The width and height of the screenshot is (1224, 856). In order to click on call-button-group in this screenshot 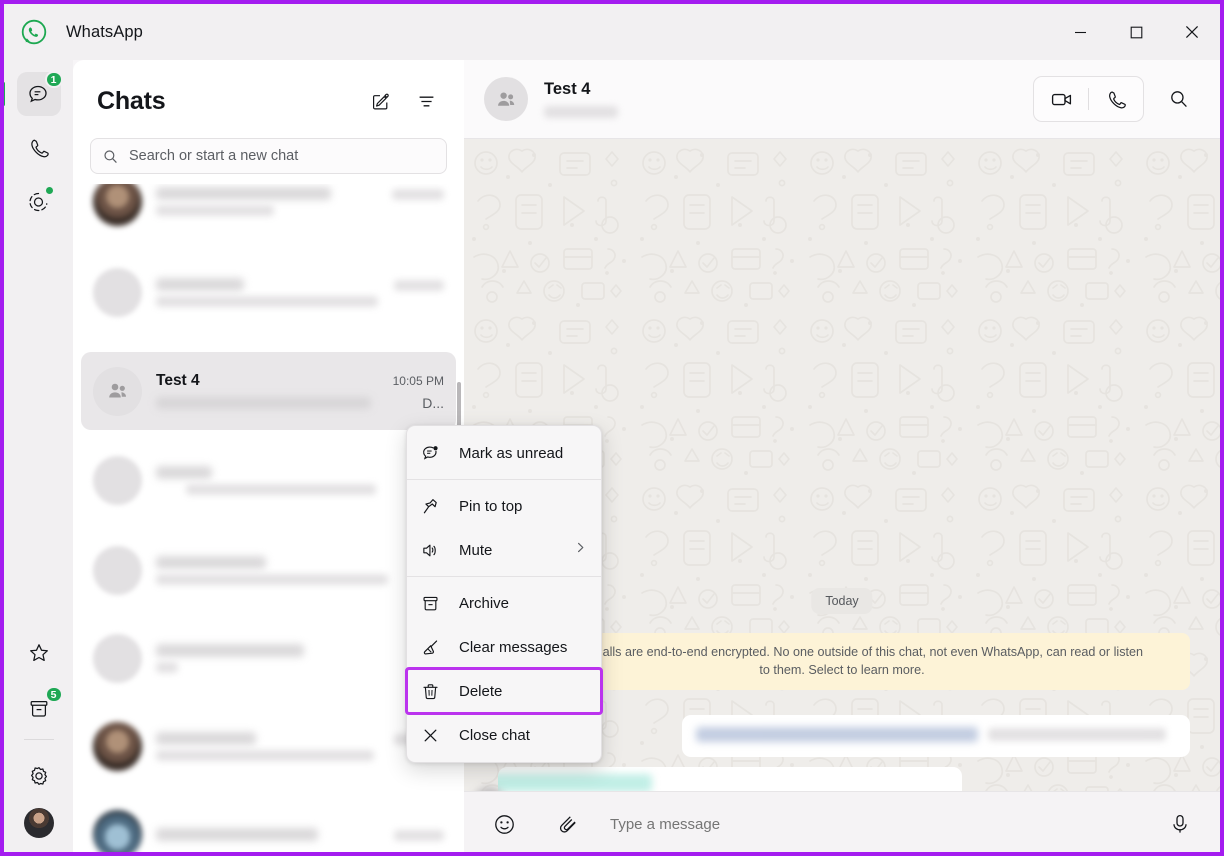, I will do `click(1088, 99)`.